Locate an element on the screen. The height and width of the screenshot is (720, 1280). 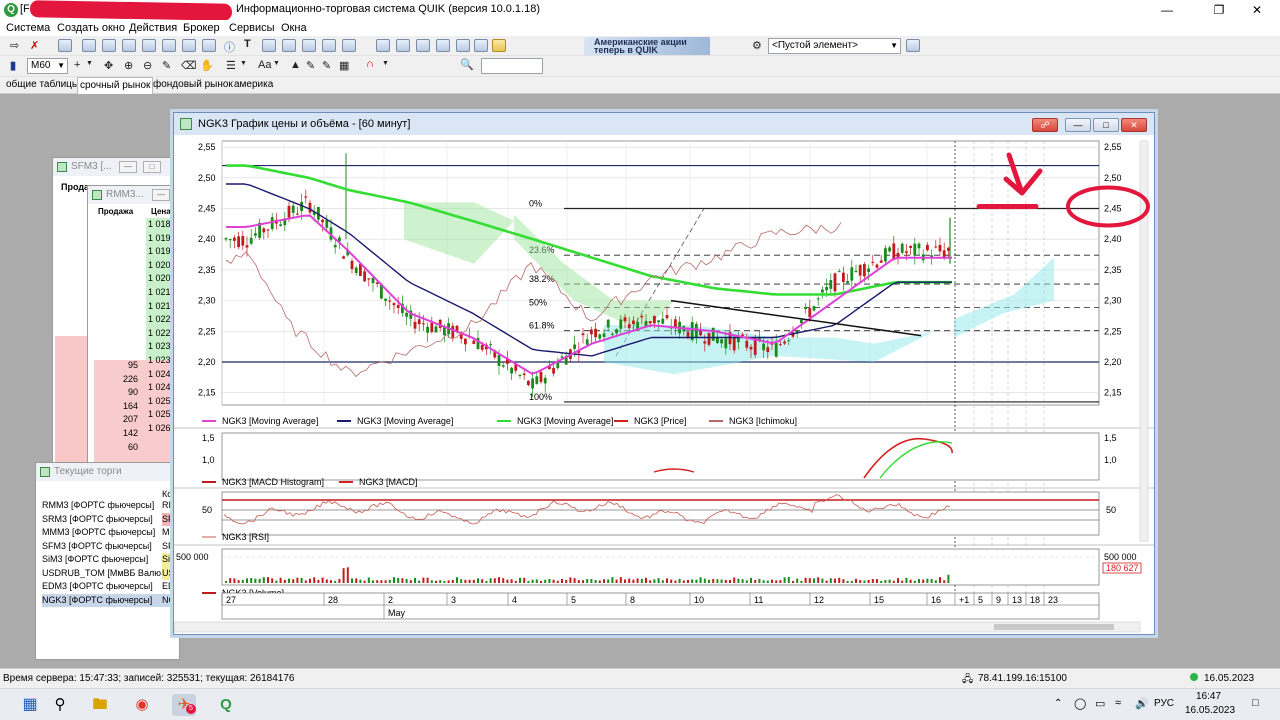
new-table-icon is located at coordinates (65, 45).